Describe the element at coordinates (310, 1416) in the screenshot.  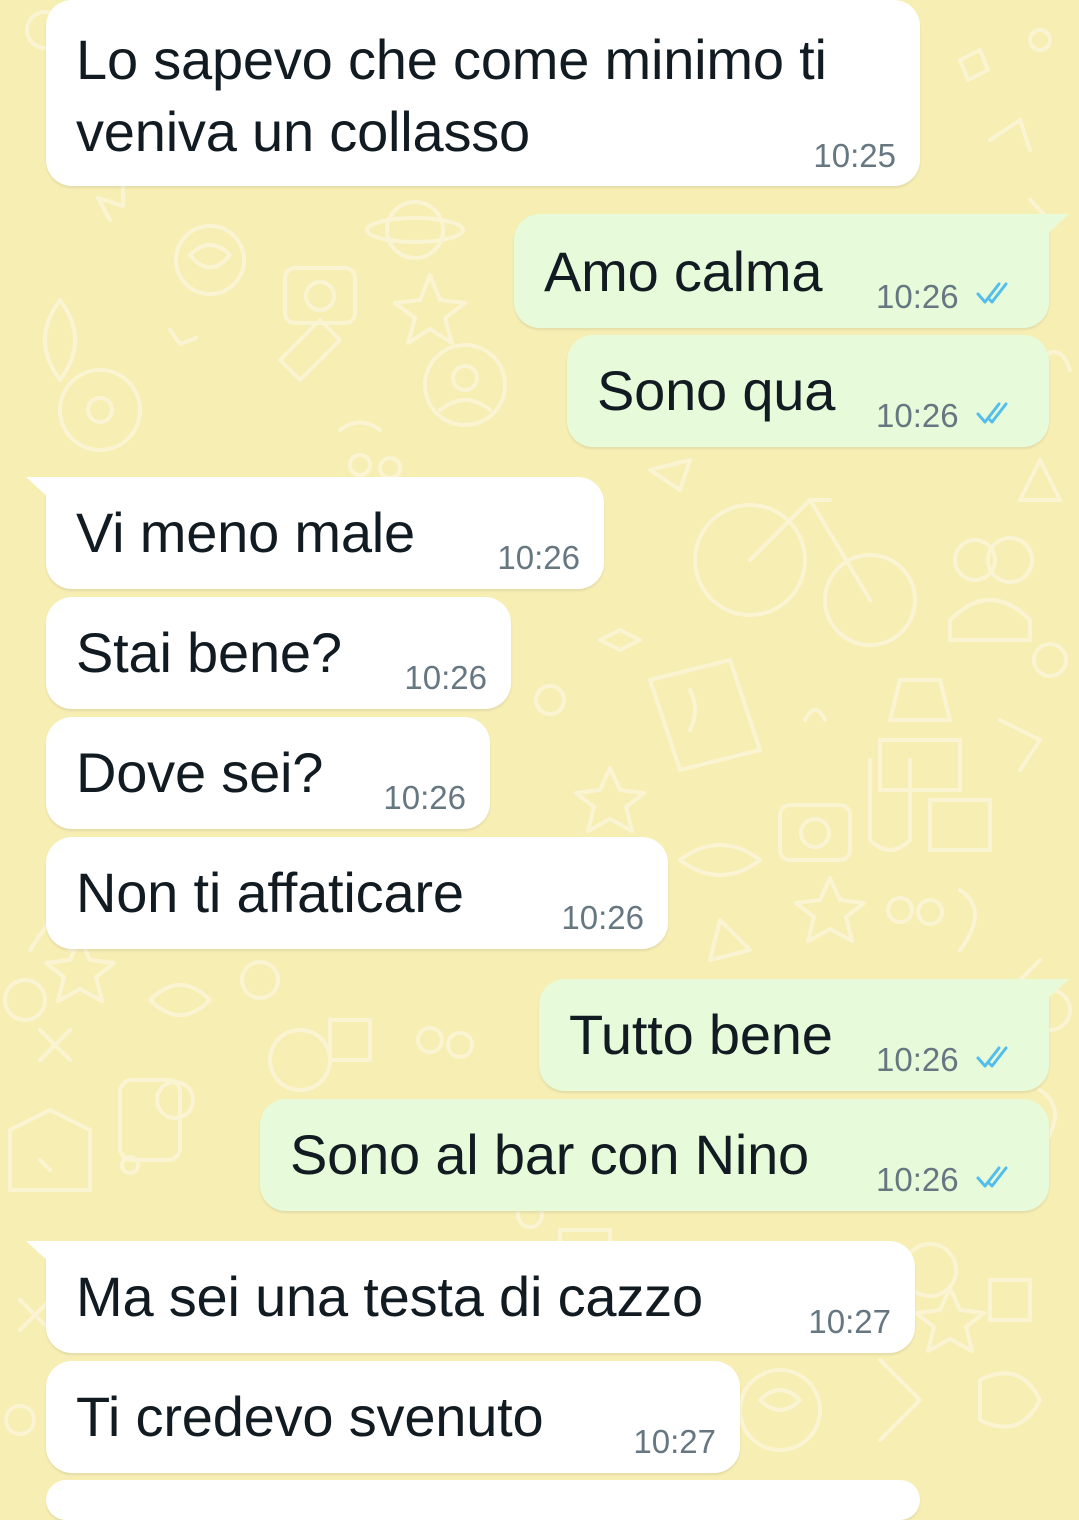
I see `message-text: Ti credevo svenuto` at that location.